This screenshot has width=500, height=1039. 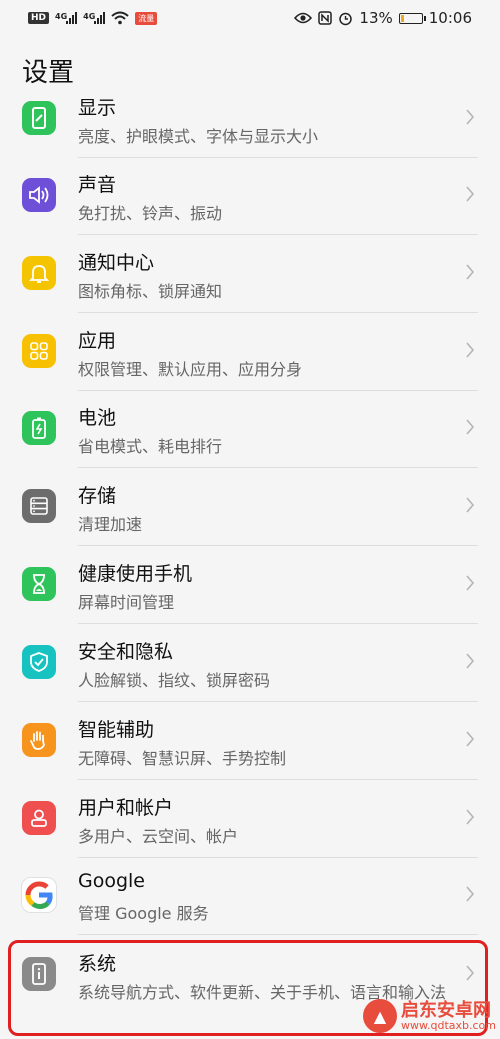 I want to click on settings-item: 用户和帐户多用户、云空间、帐户, so click(x=250, y=819).